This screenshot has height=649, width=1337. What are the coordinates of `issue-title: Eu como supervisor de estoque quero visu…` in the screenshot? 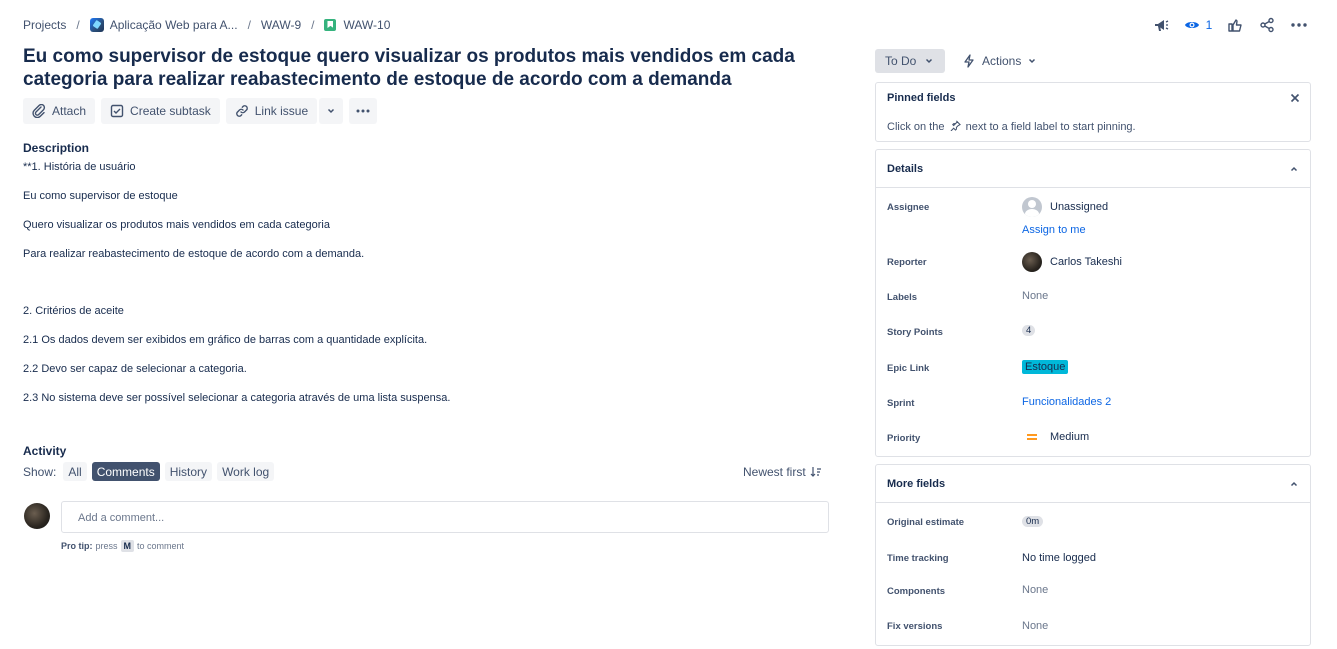 It's located at (433, 68).